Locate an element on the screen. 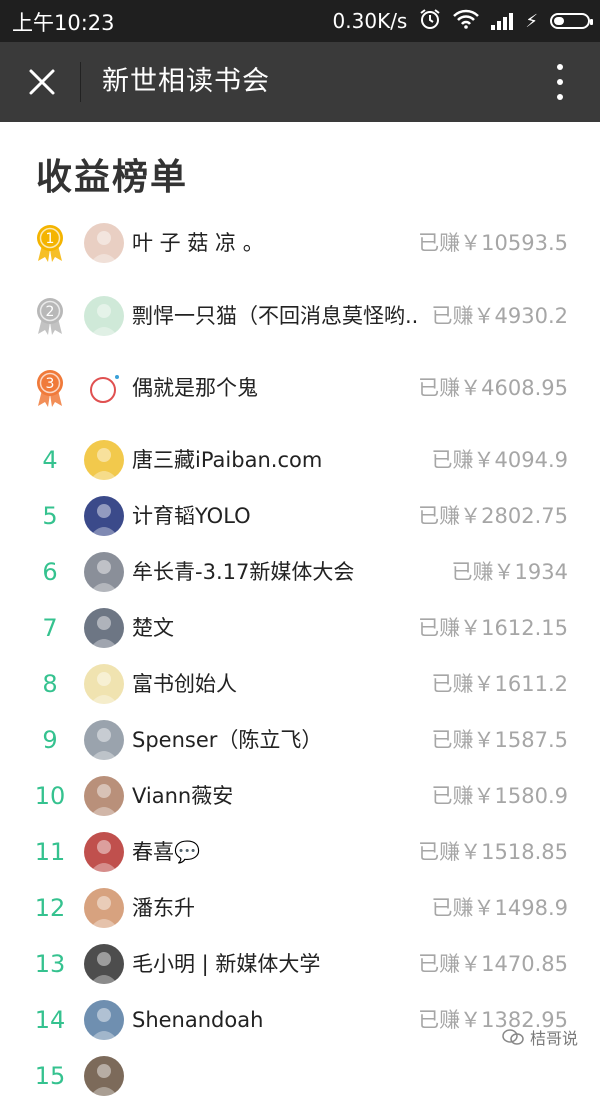 Image resolution: width=600 pixels, height=1104 pixels. member-name: 剽悍一只猫（不回消息莫怪哟.. is located at coordinates (275, 316).